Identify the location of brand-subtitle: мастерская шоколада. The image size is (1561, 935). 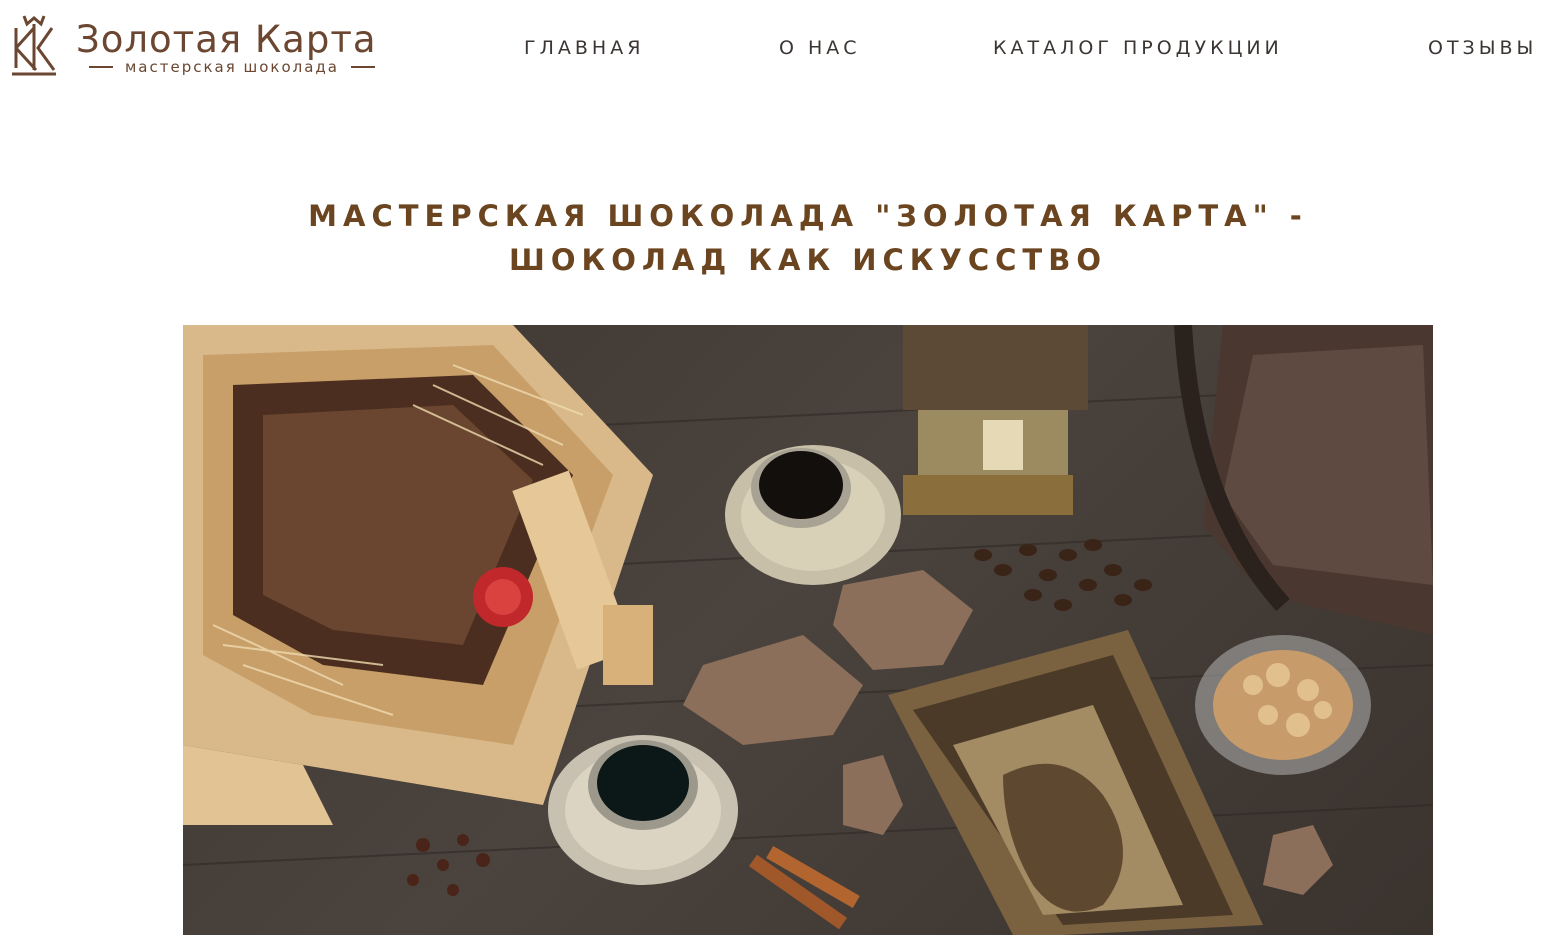
(232, 67).